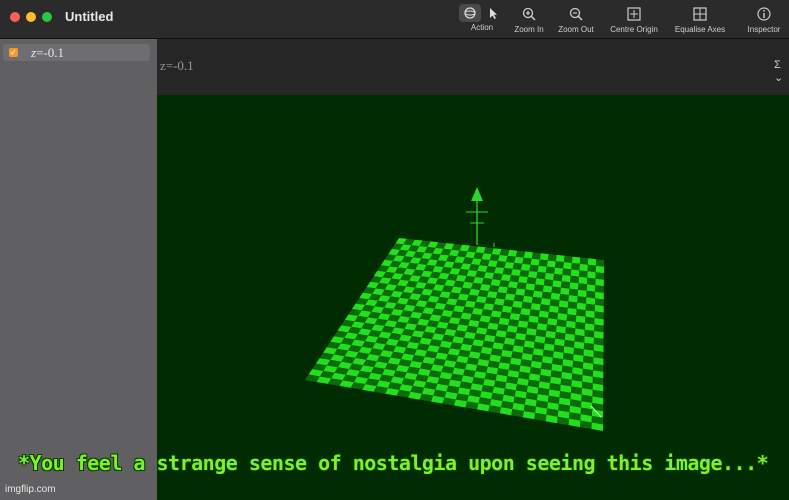  I want to click on mode-selector, so click(481, 13).